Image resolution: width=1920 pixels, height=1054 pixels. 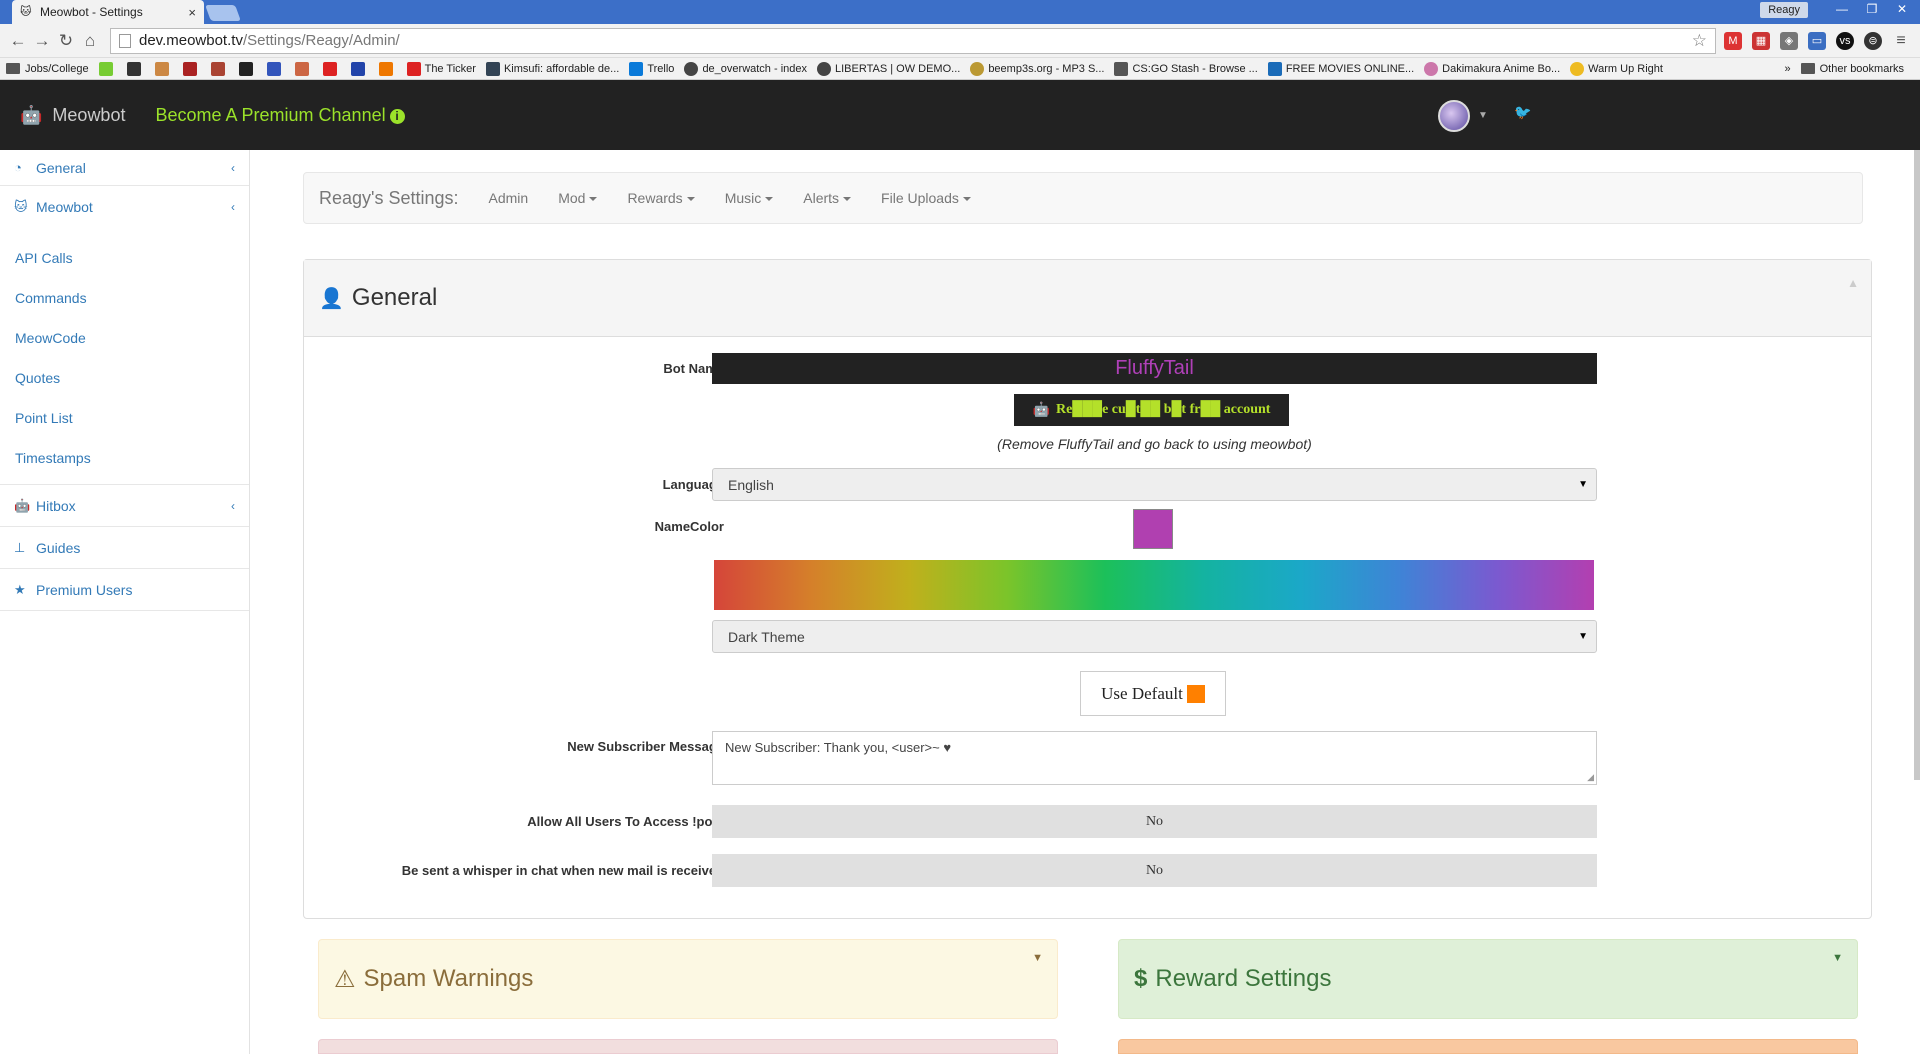 What do you see at coordinates (124, 168) in the screenshot?
I see `sidebar-item-general: ◔ General ‹` at bounding box center [124, 168].